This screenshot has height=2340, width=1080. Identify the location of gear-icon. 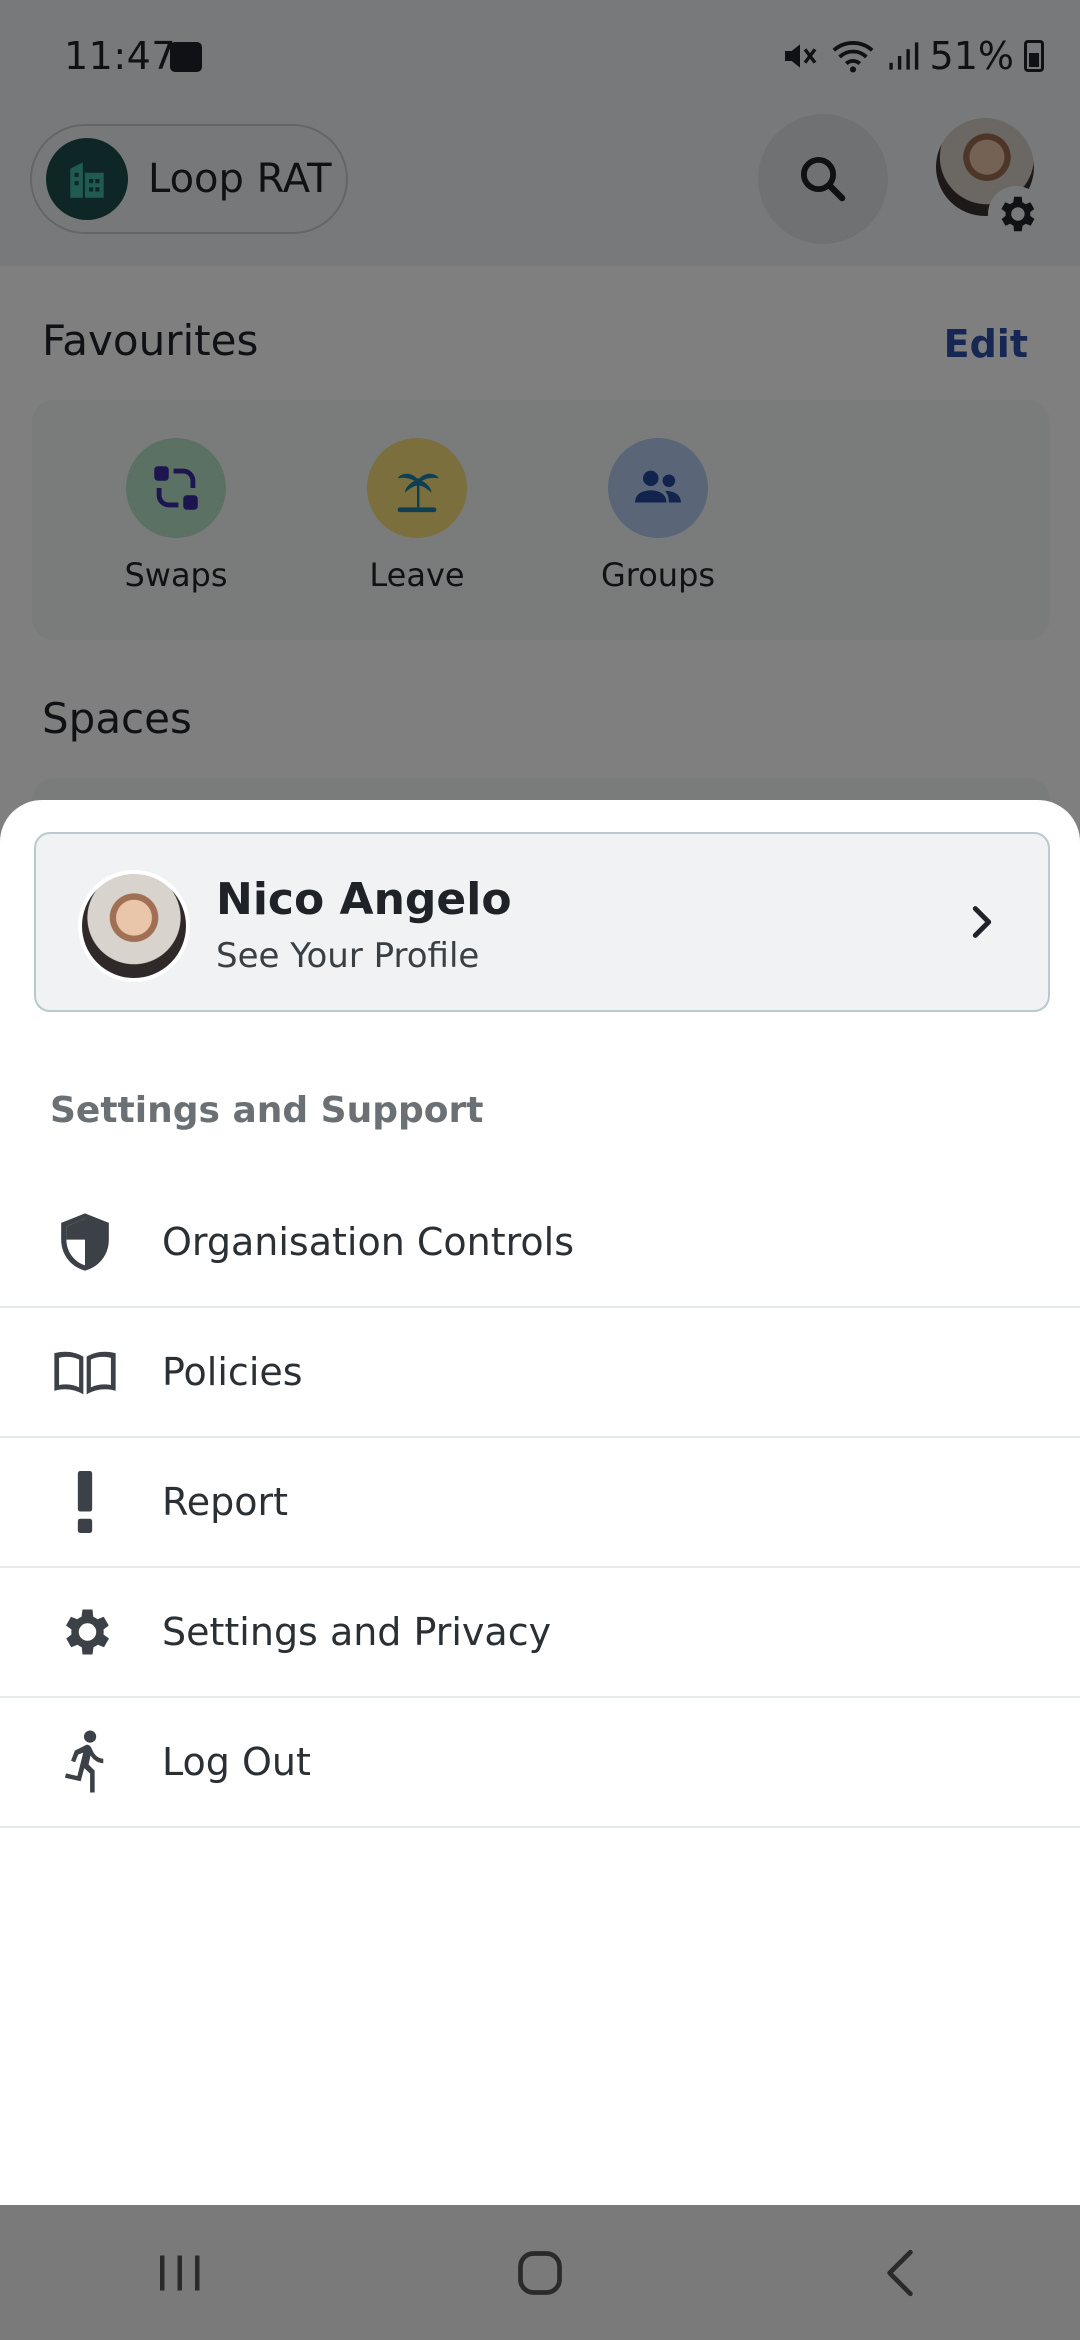
(85, 1632).